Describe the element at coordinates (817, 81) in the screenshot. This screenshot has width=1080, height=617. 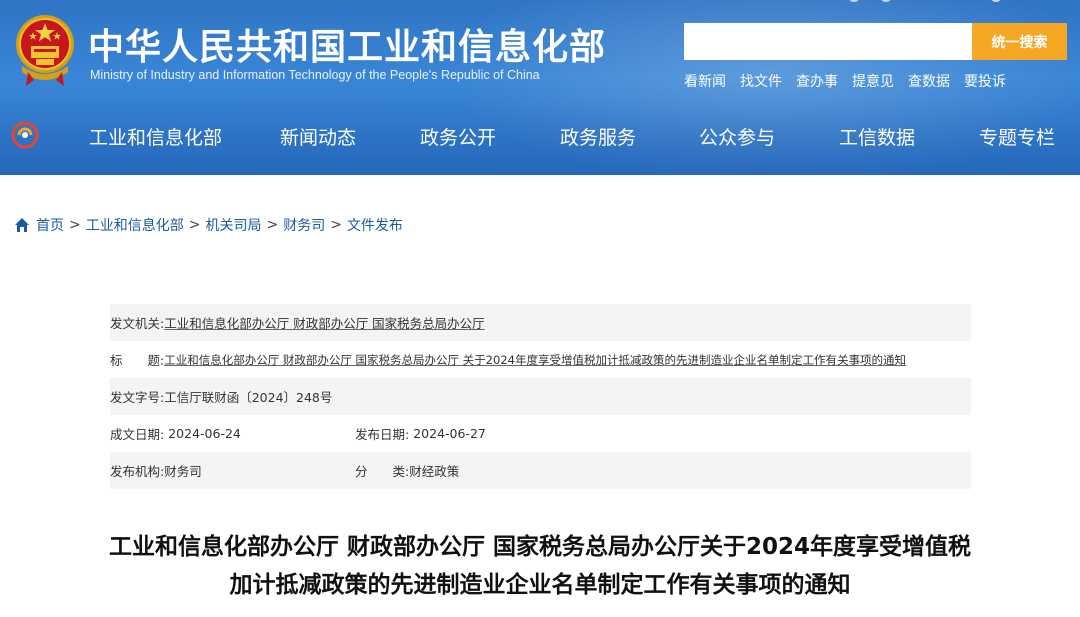
I see `quick-link-services: 查办事` at that location.